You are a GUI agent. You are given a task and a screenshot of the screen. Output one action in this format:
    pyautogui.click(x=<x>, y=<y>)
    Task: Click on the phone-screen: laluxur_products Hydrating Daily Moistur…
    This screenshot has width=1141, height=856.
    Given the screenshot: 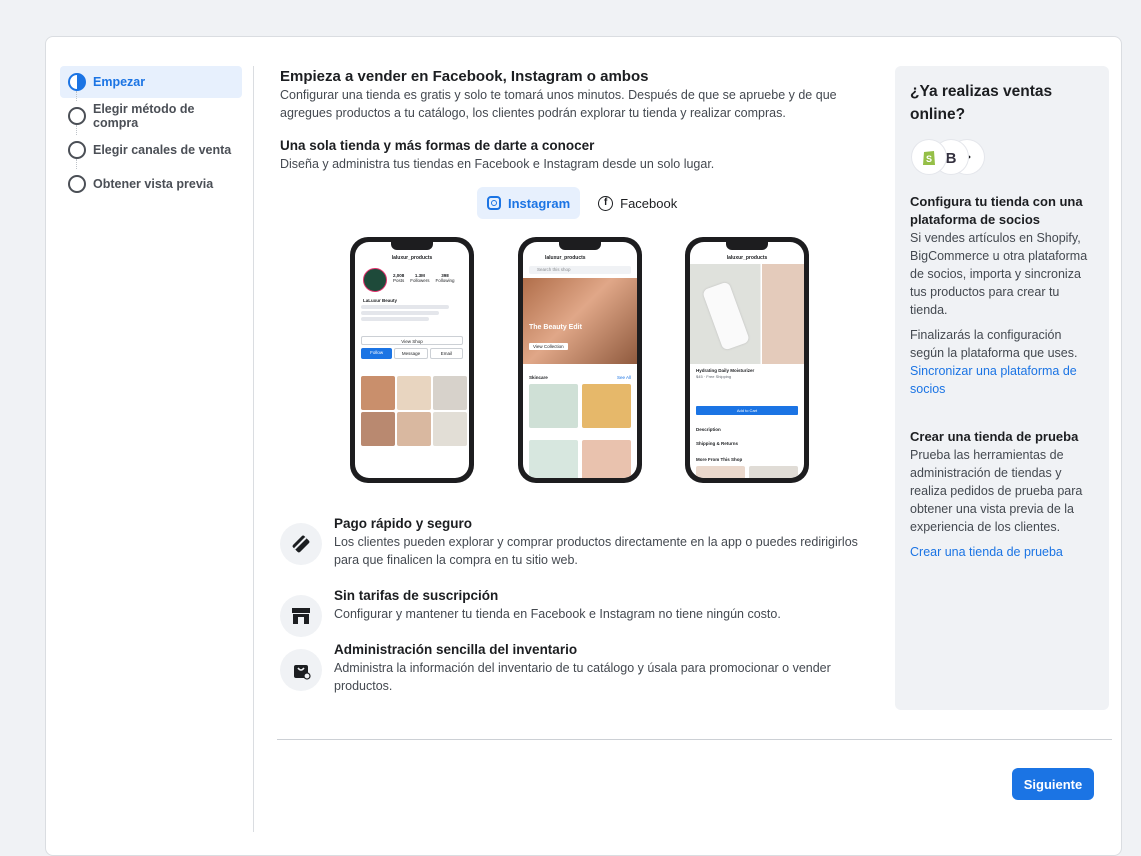 What is the action you would take?
    pyautogui.click(x=747, y=360)
    